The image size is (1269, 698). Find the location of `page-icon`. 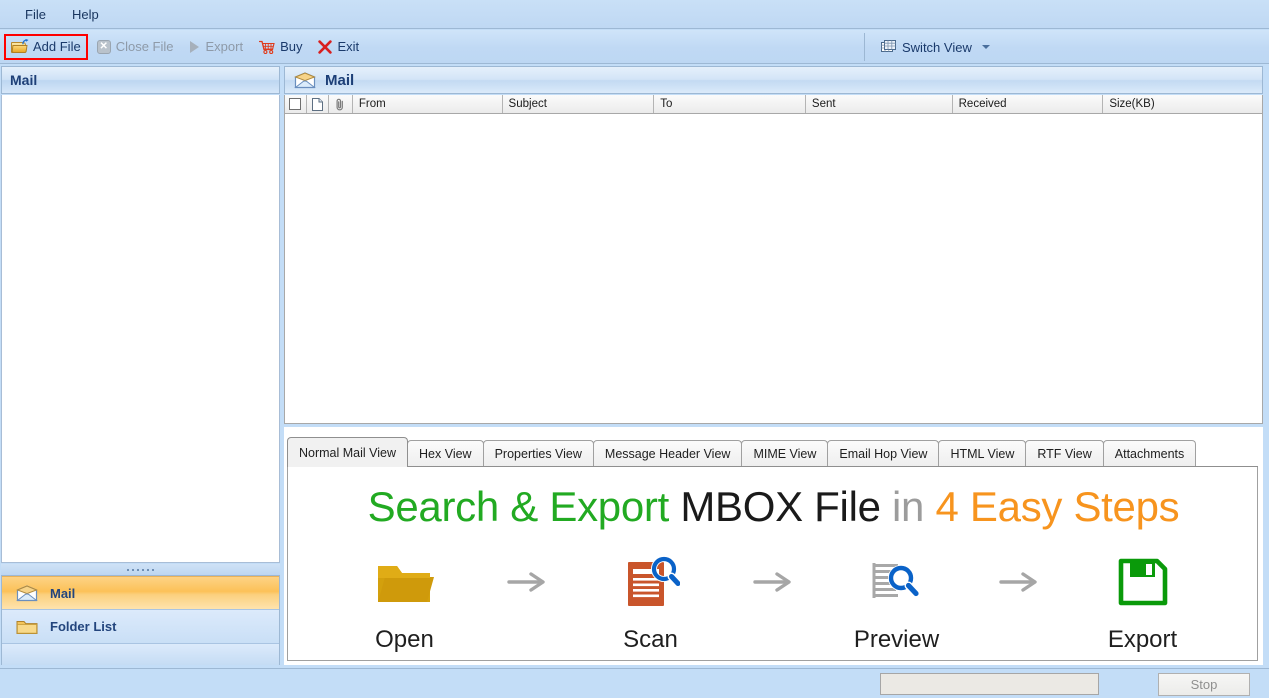

page-icon is located at coordinates (317, 104).